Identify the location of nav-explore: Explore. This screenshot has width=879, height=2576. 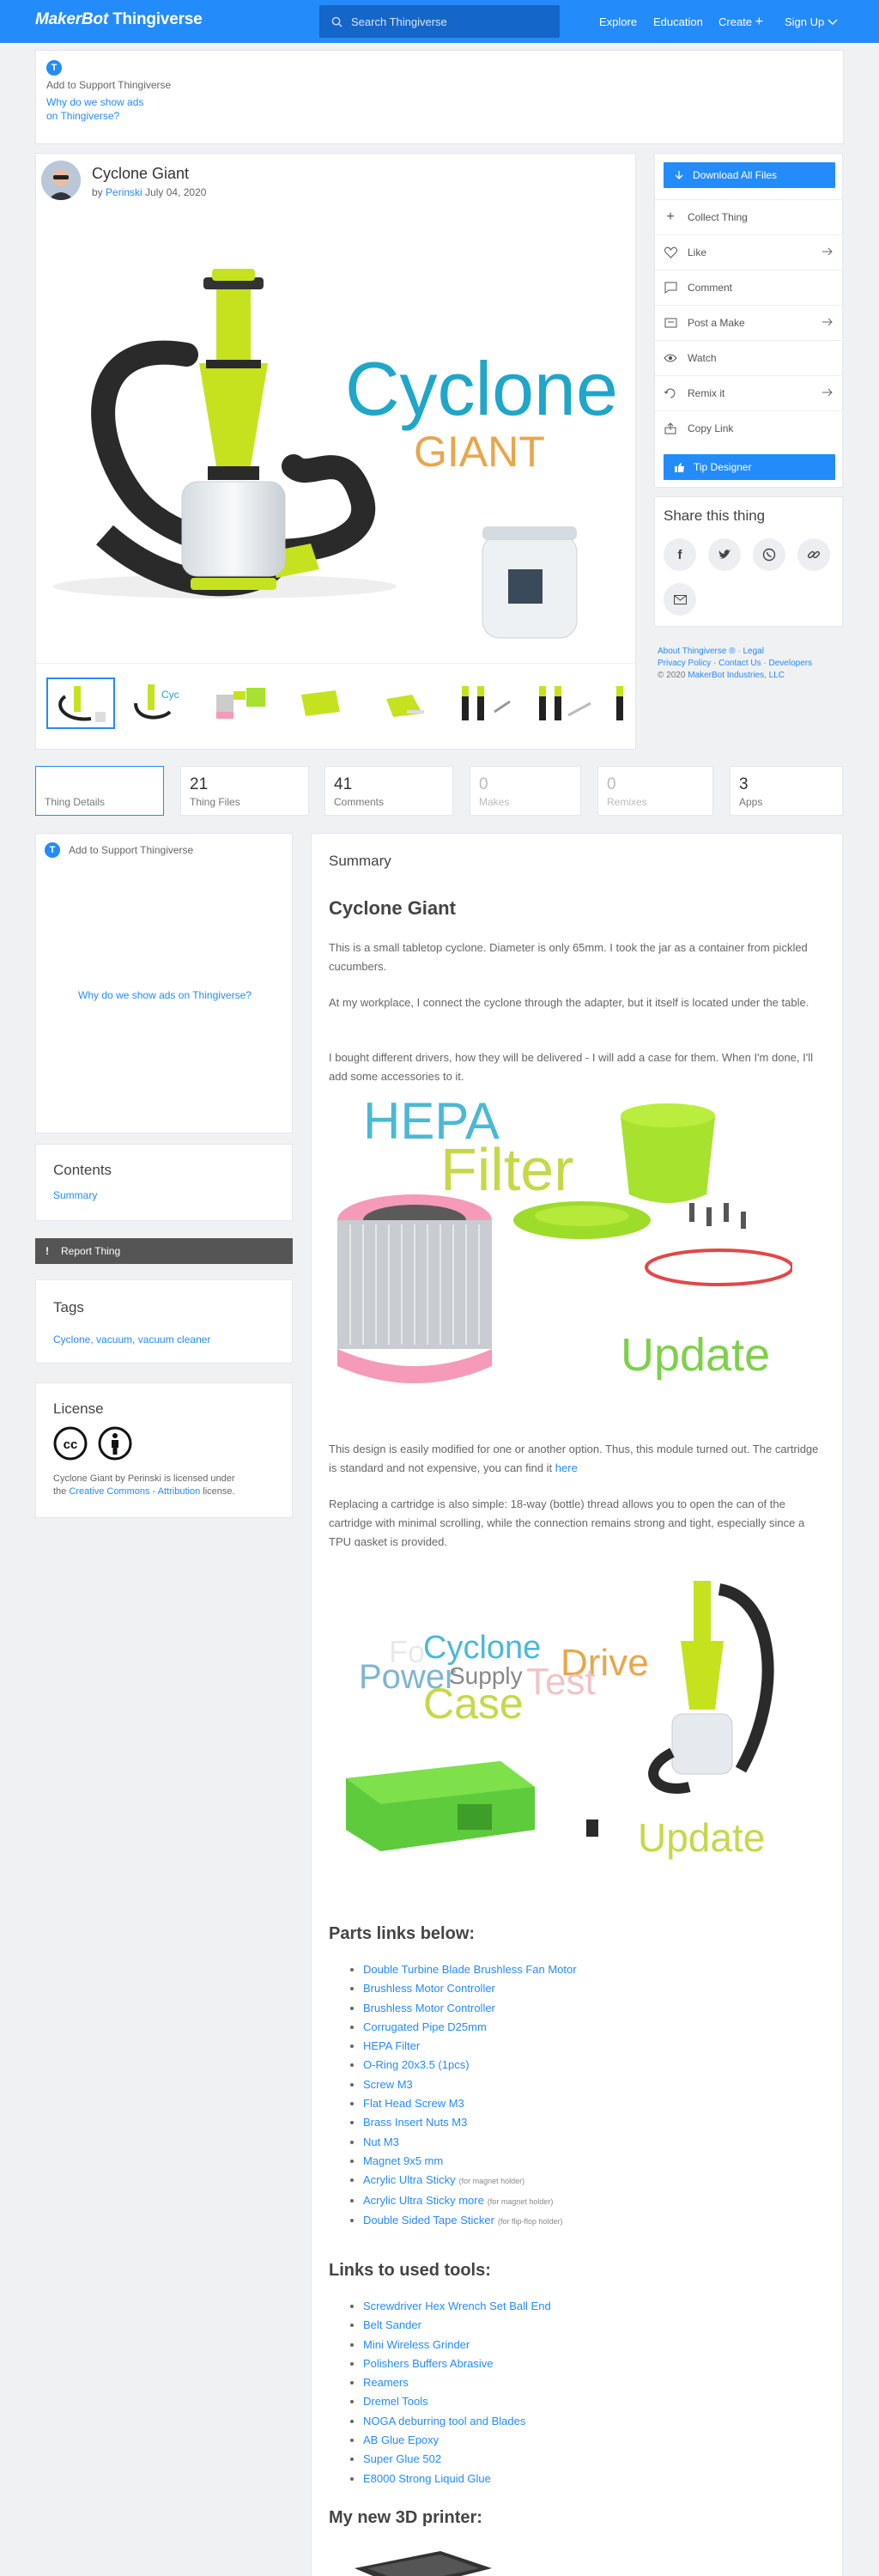
(618, 21).